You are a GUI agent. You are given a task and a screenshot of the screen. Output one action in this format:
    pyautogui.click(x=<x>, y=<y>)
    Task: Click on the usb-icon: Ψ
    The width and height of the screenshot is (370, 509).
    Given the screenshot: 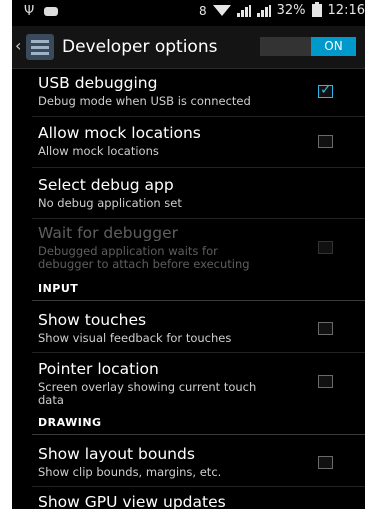 What is the action you would take?
    pyautogui.click(x=29, y=11)
    